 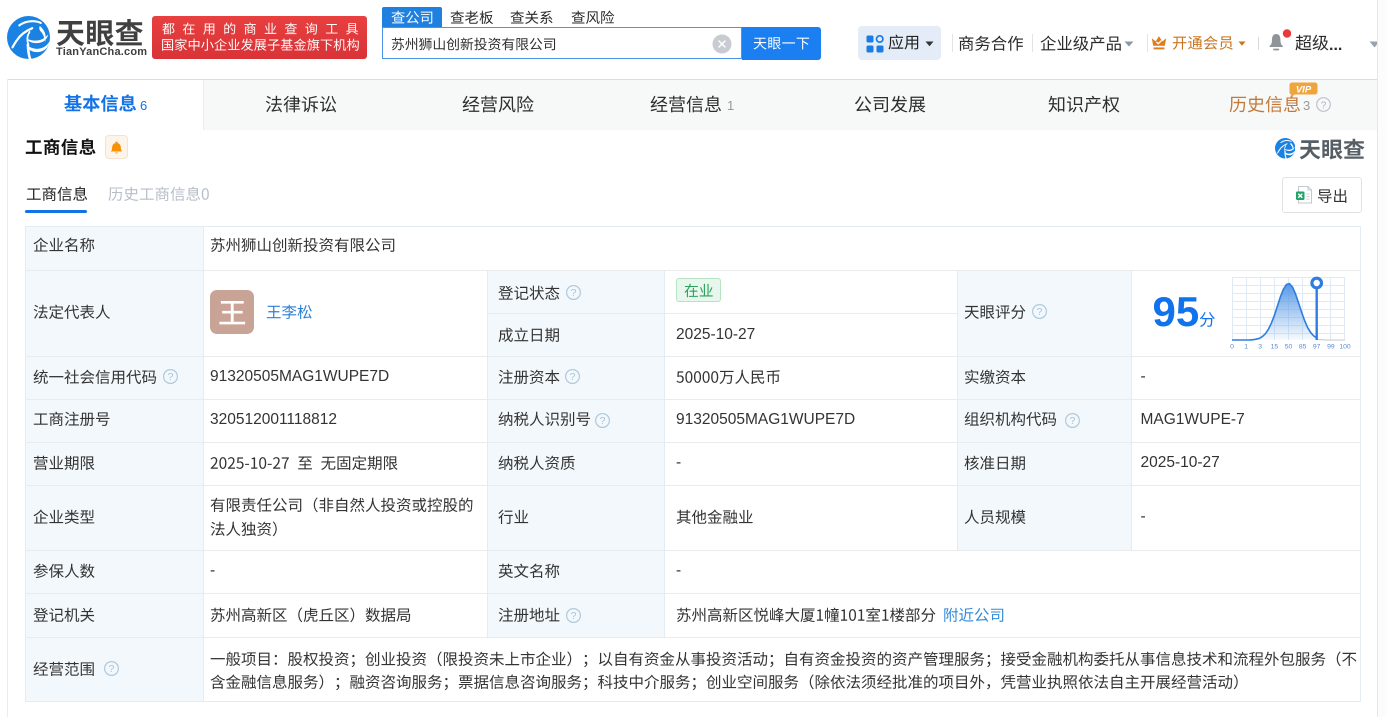 What do you see at coordinates (1317, 347) in the screenshot?
I see `svg-text: 97` at bounding box center [1317, 347].